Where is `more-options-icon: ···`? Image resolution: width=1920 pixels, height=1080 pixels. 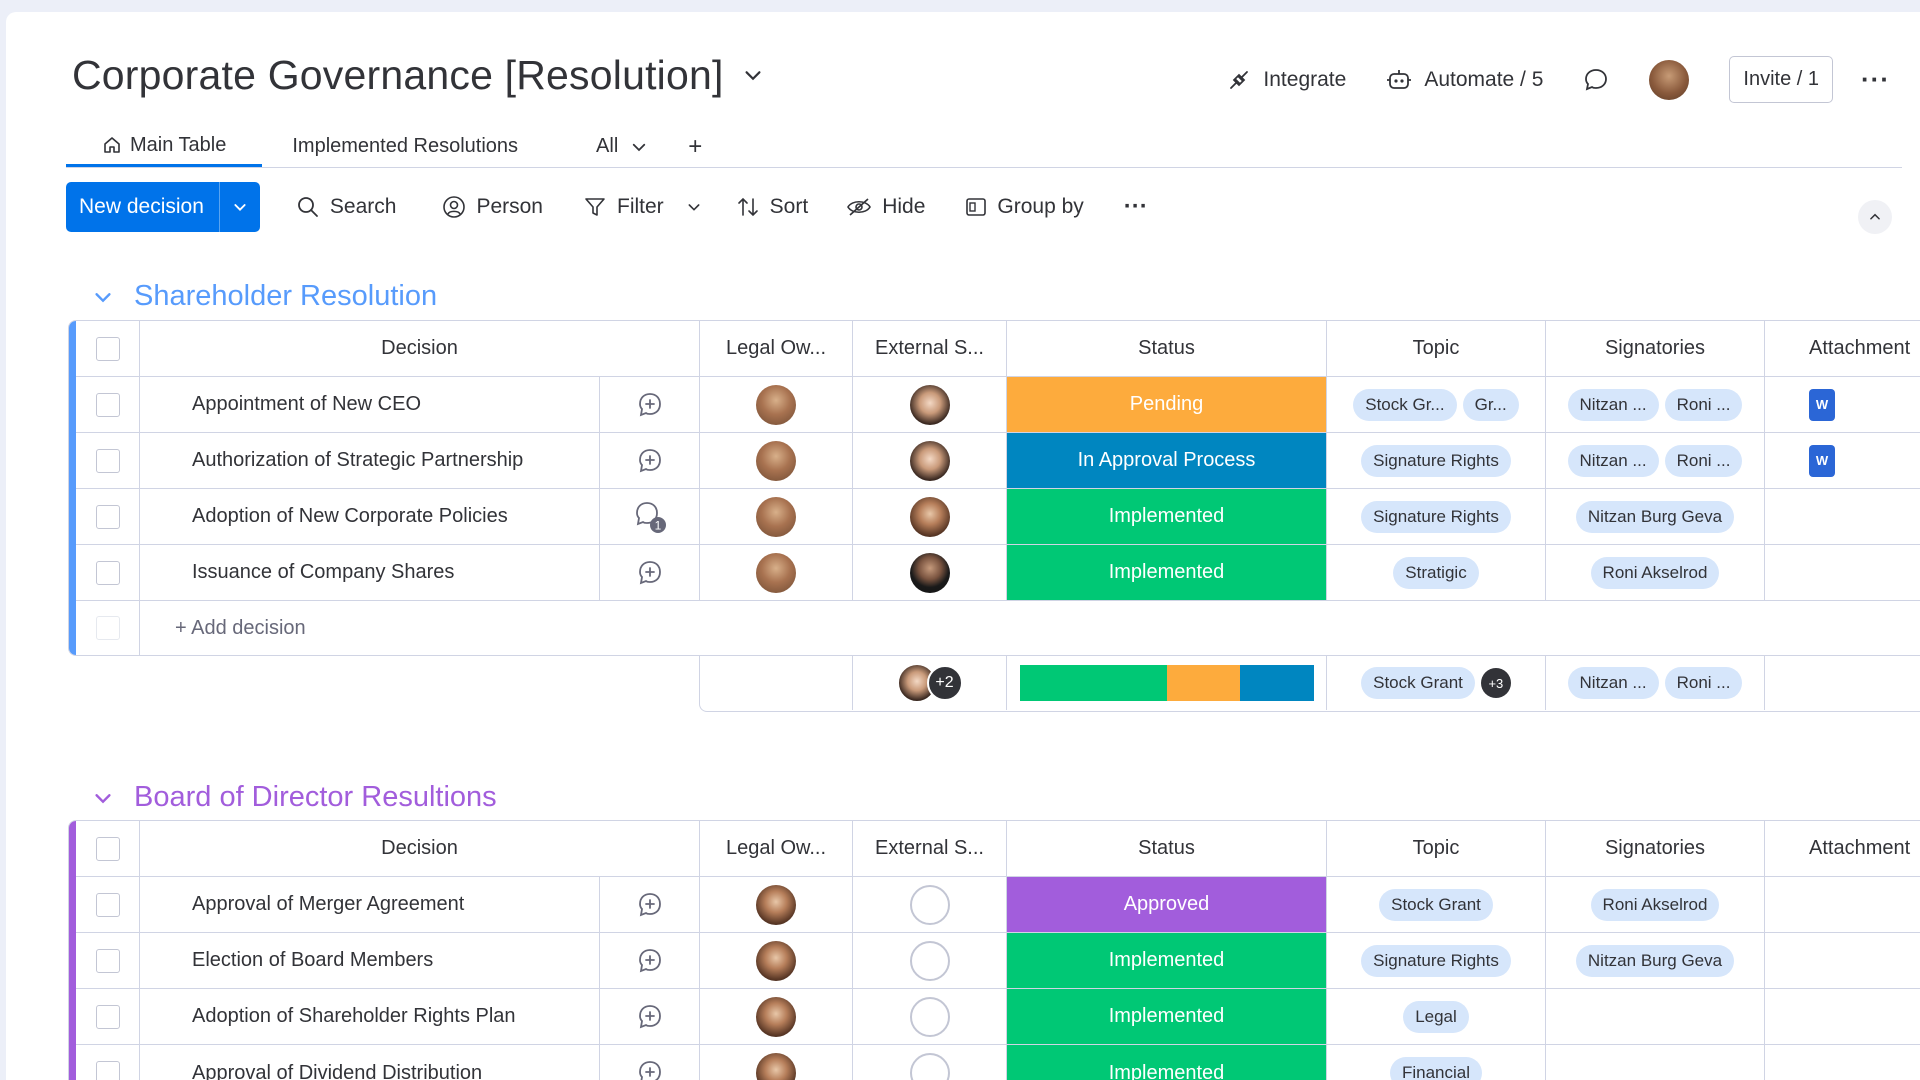 more-options-icon: ··· is located at coordinates (1875, 79).